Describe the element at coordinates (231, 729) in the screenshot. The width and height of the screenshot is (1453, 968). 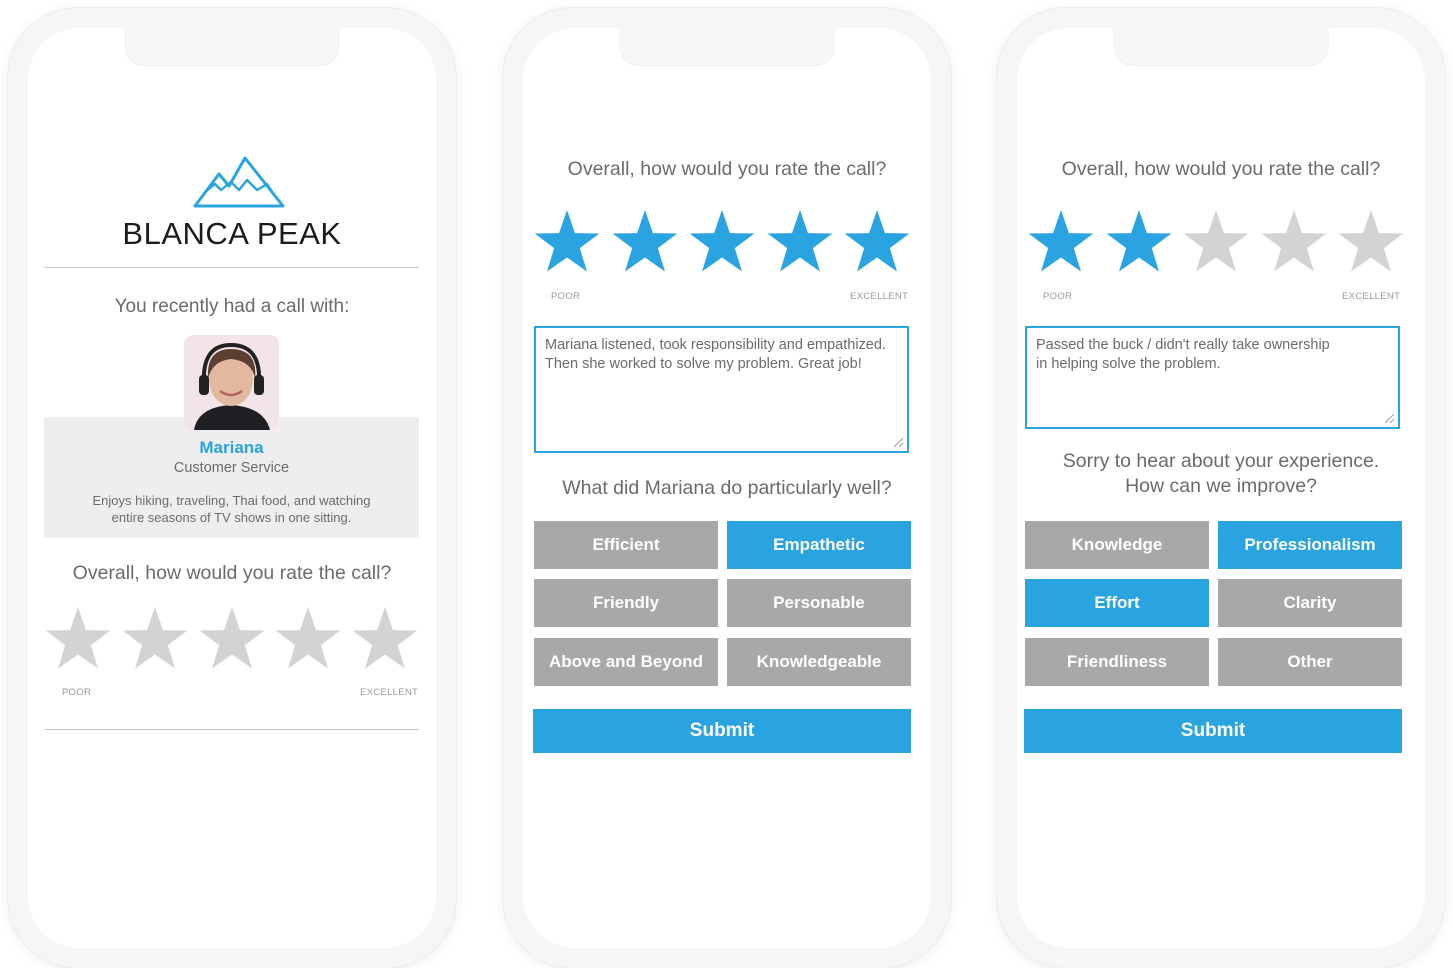
I see `divider-bottom` at that location.